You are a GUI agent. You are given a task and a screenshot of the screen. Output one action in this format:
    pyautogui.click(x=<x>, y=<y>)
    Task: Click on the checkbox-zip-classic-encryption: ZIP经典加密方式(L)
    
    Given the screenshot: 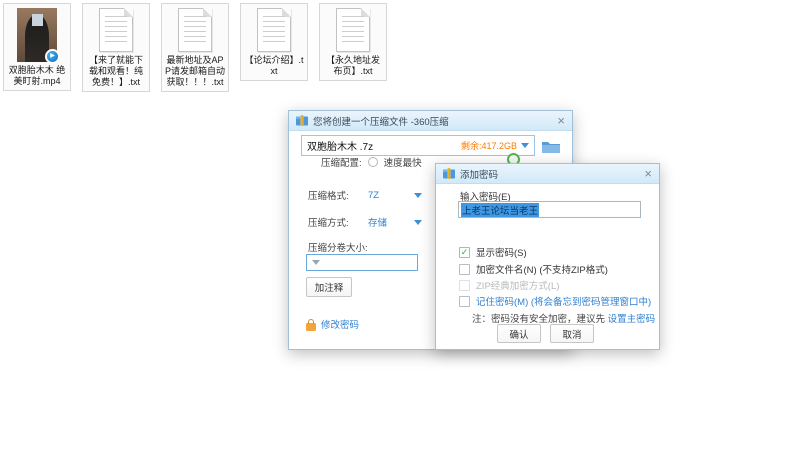 What is the action you would take?
    pyautogui.click(x=509, y=285)
    